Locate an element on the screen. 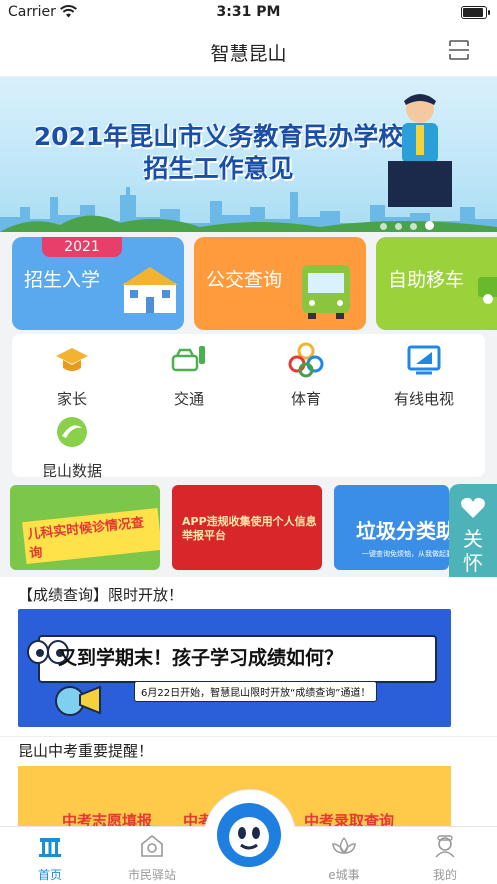  tab-station-label: 市民驿站 is located at coordinates (151, 875).